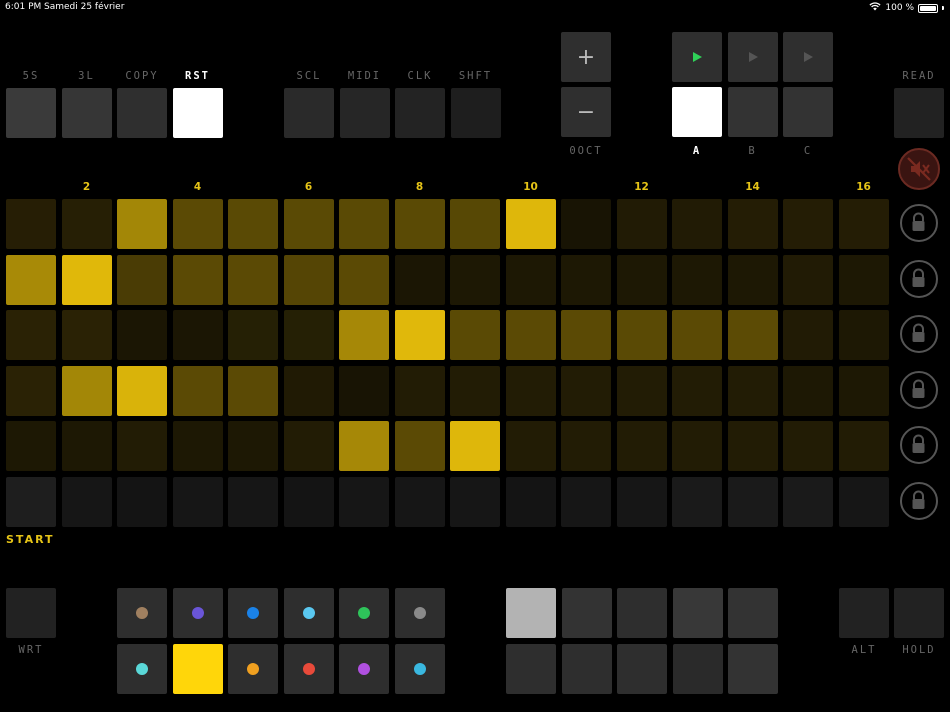 The image size is (950, 712). What do you see at coordinates (142, 446) in the screenshot?
I see `grid-cell-r5-c3` at bounding box center [142, 446].